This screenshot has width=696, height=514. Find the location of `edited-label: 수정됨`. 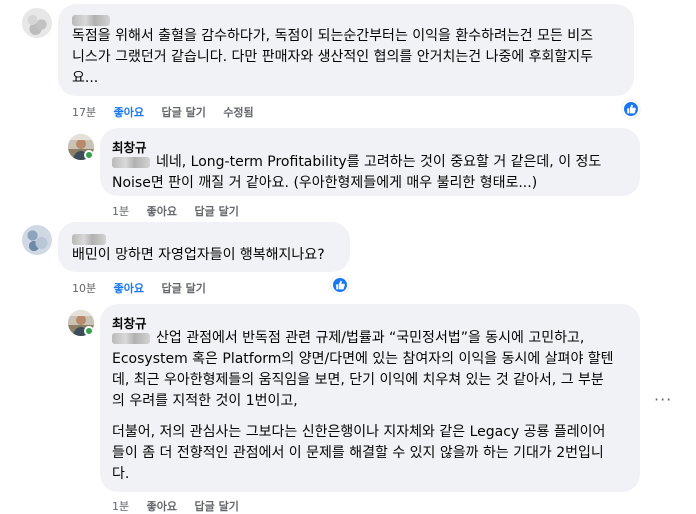

edited-label: 수정됨 is located at coordinates (238, 112).